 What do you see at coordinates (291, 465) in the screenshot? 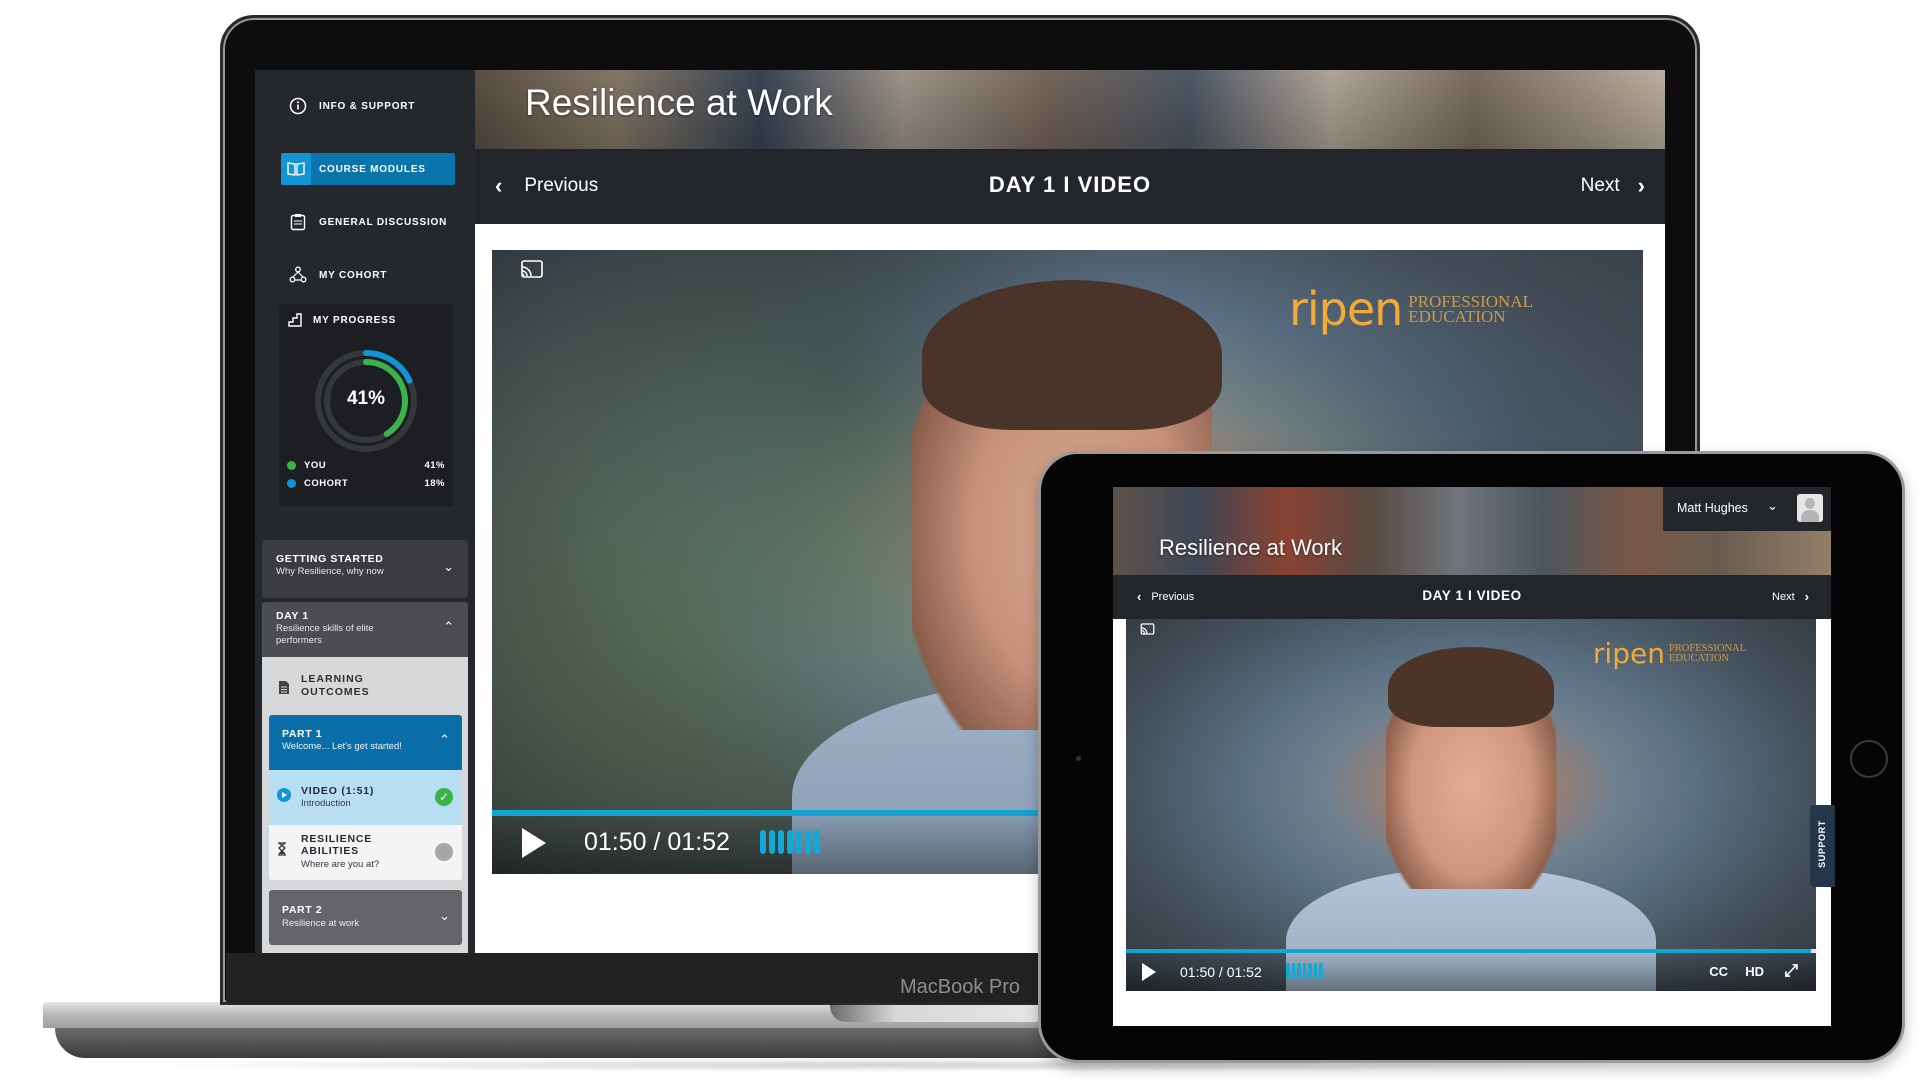
I see `you-dot` at bounding box center [291, 465].